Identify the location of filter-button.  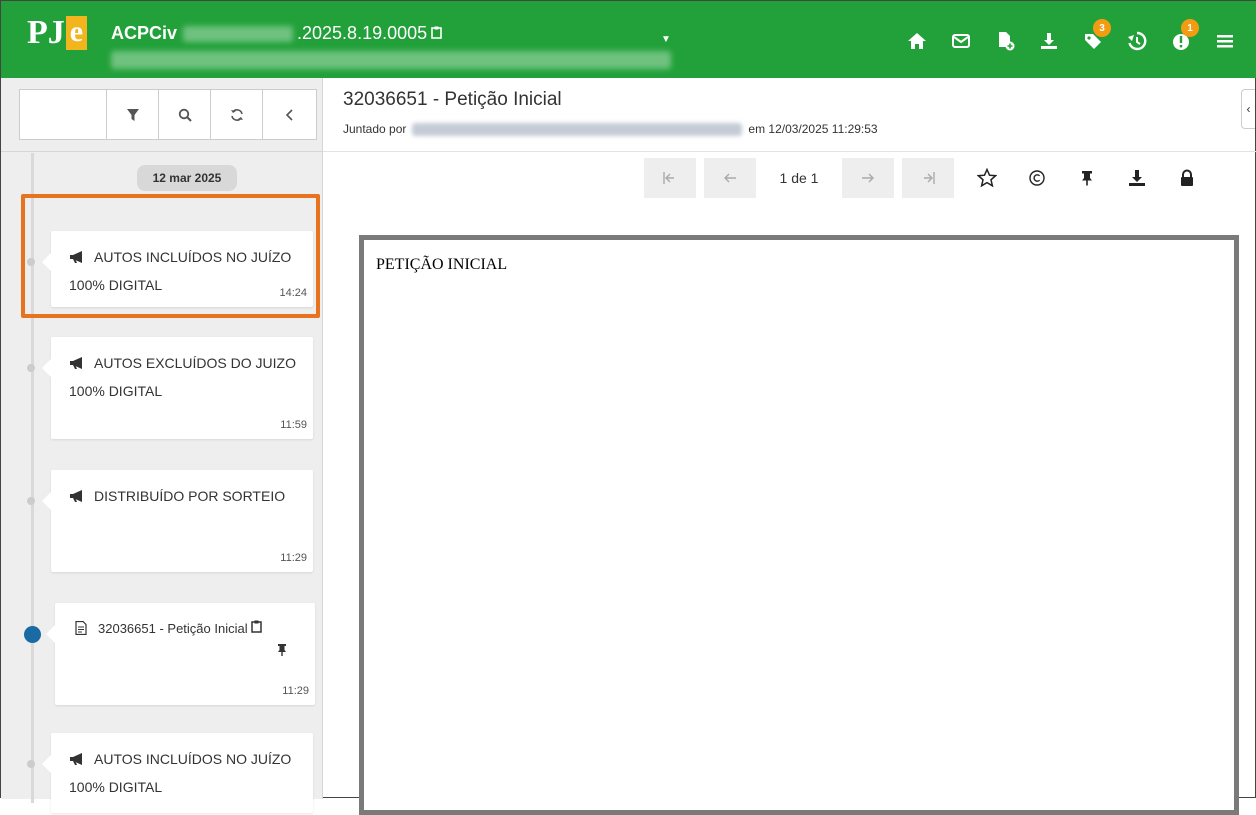
(132, 114).